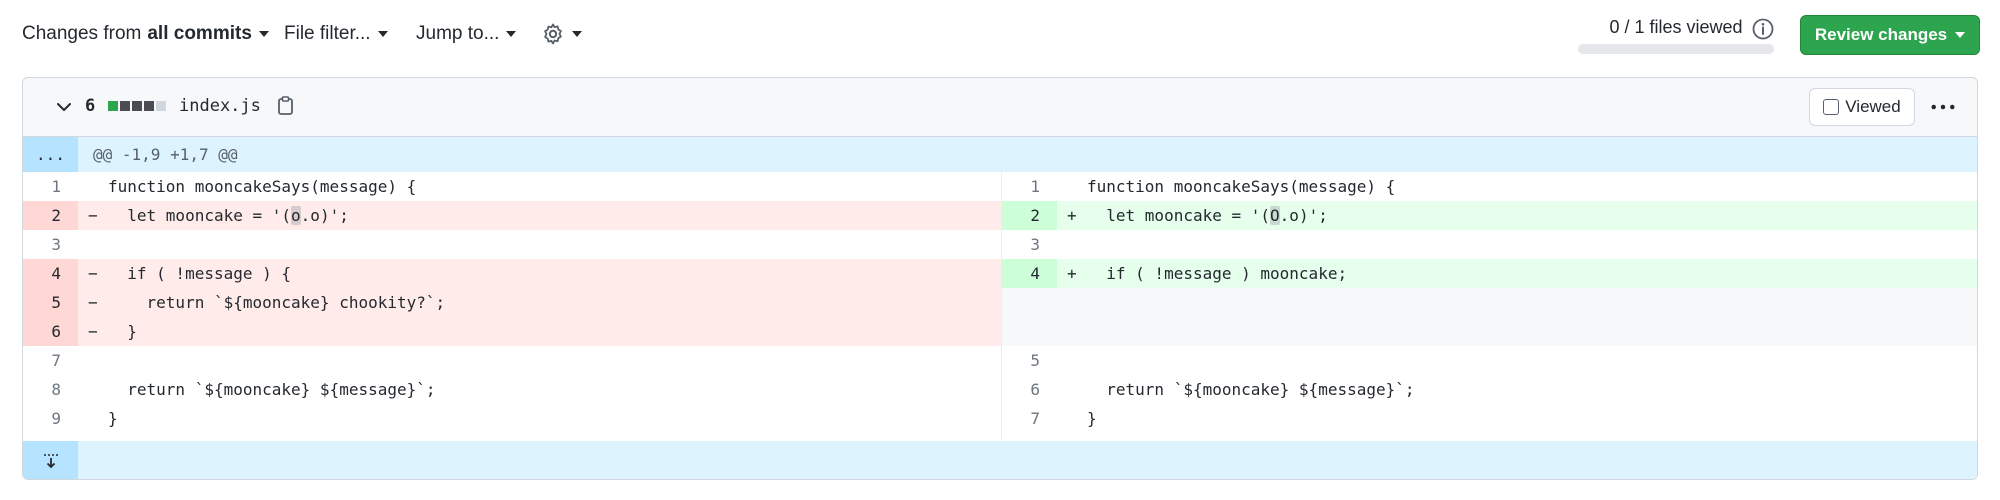 This screenshot has height=500, width=2000. I want to click on diff-line: 5− return `${mooncake} chookity?`;, so click(512, 302).